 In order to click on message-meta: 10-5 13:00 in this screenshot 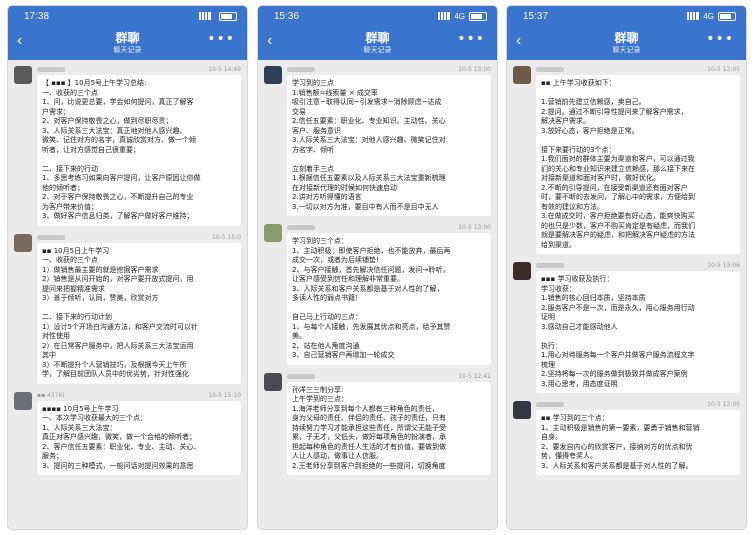, I will do `click(389, 228)`.